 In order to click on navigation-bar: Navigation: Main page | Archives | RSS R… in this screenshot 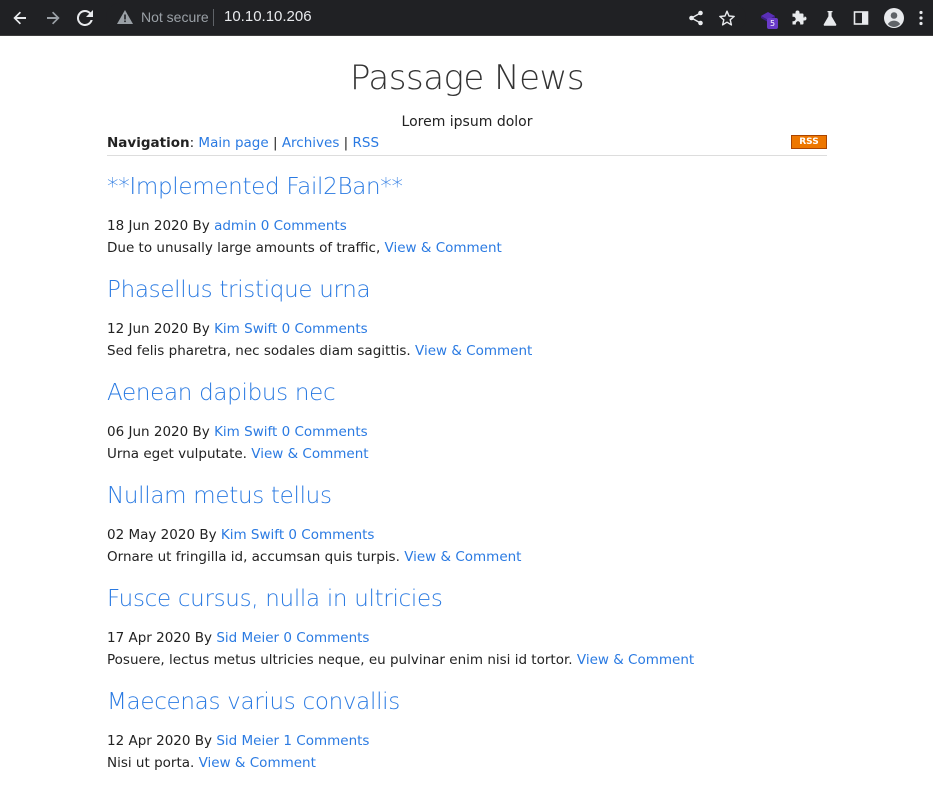, I will do `click(467, 145)`.